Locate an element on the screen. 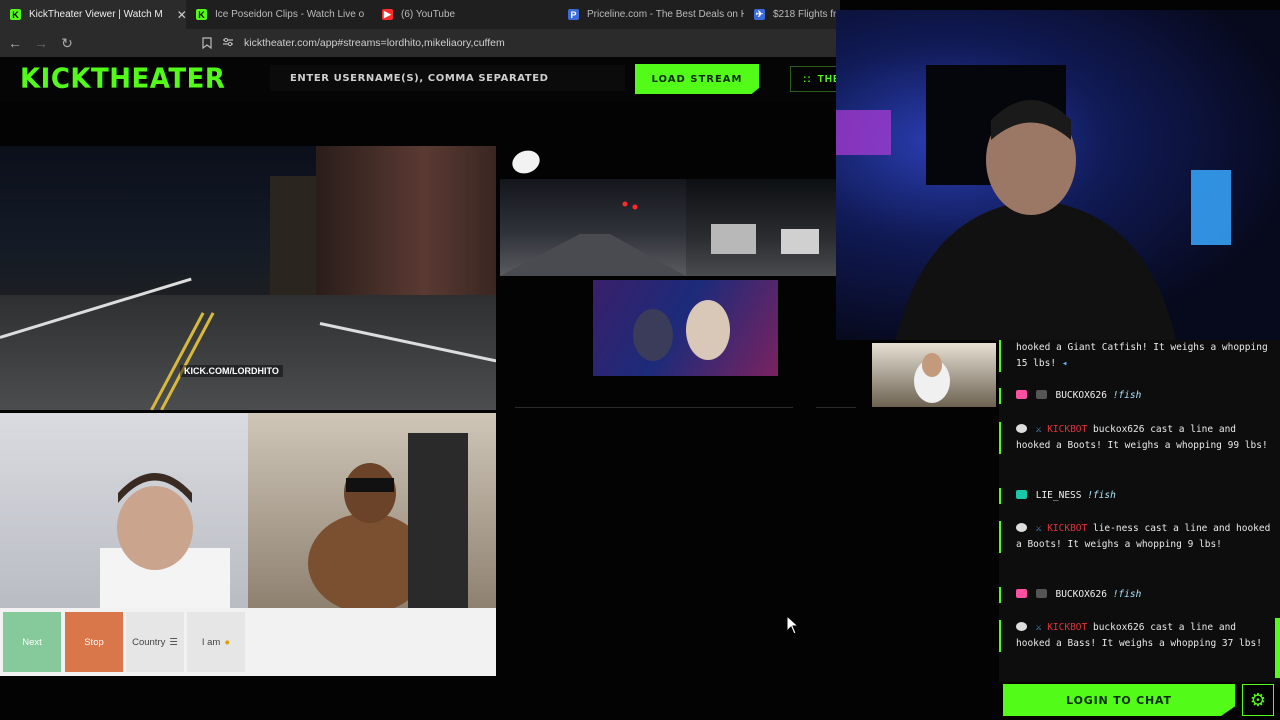  tab-priceline: P Priceline.com - The Best Deals on Ho is located at coordinates (651, 14).